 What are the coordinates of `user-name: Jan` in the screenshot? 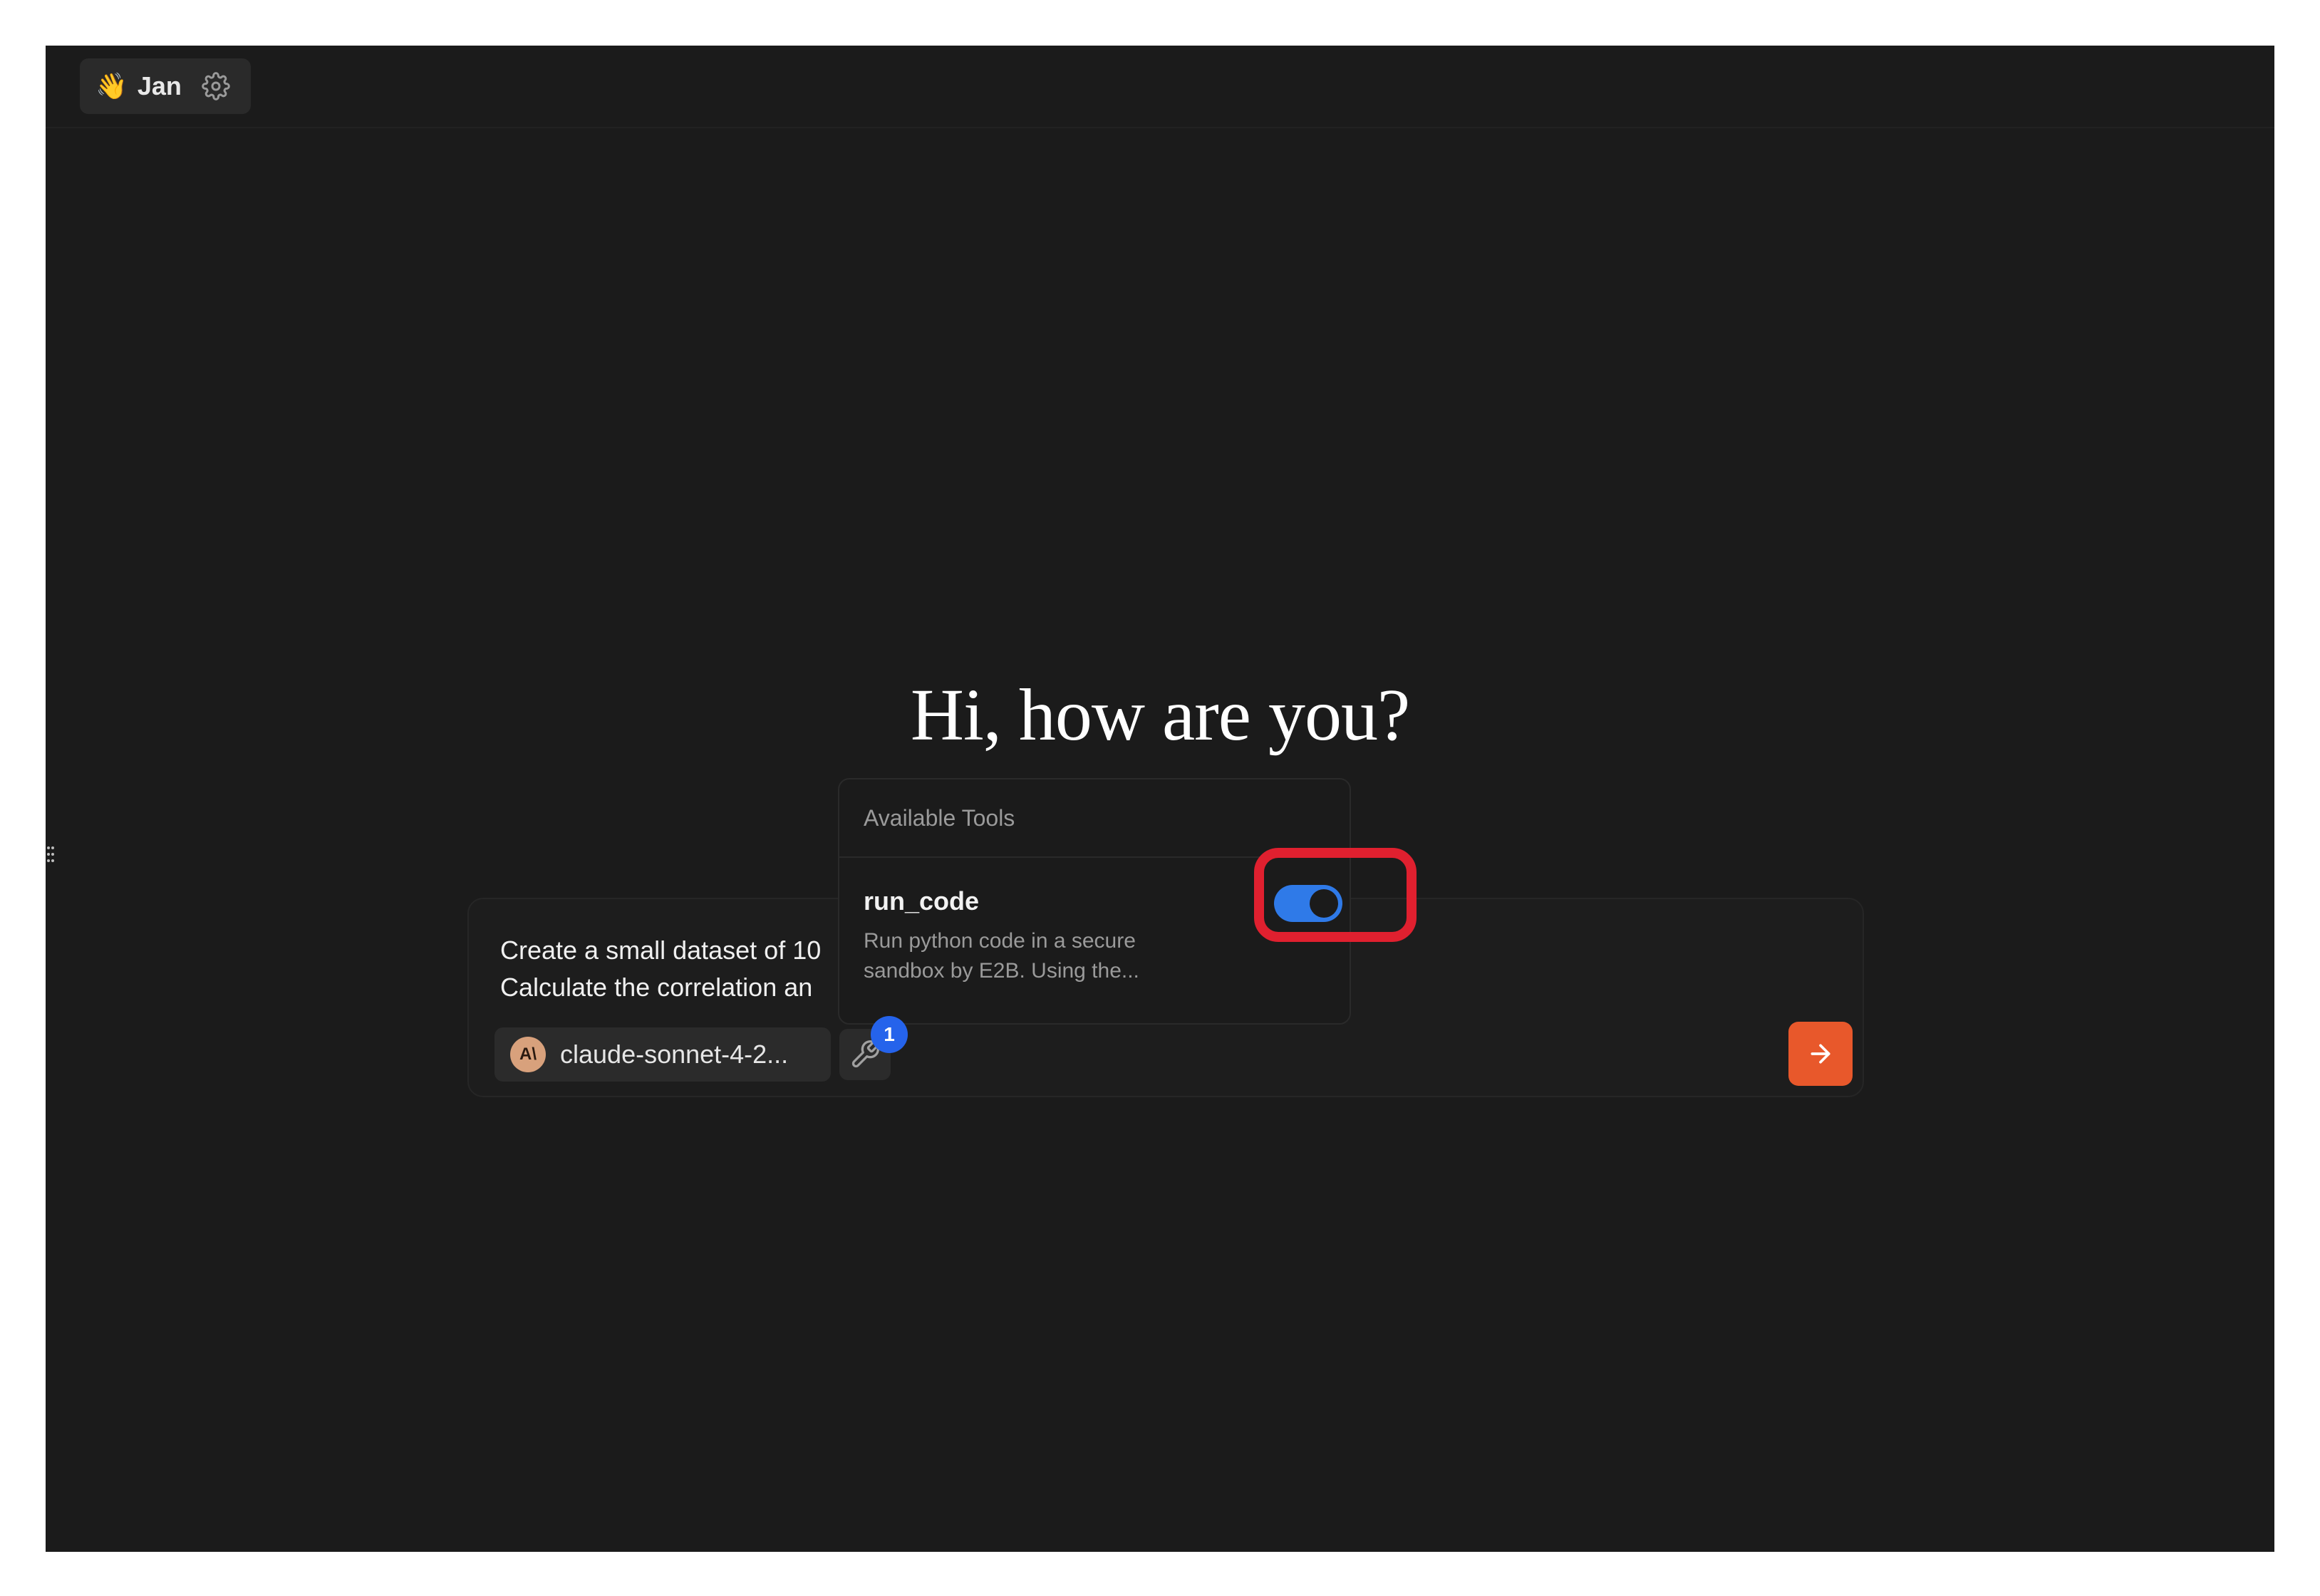 It's located at (159, 85).